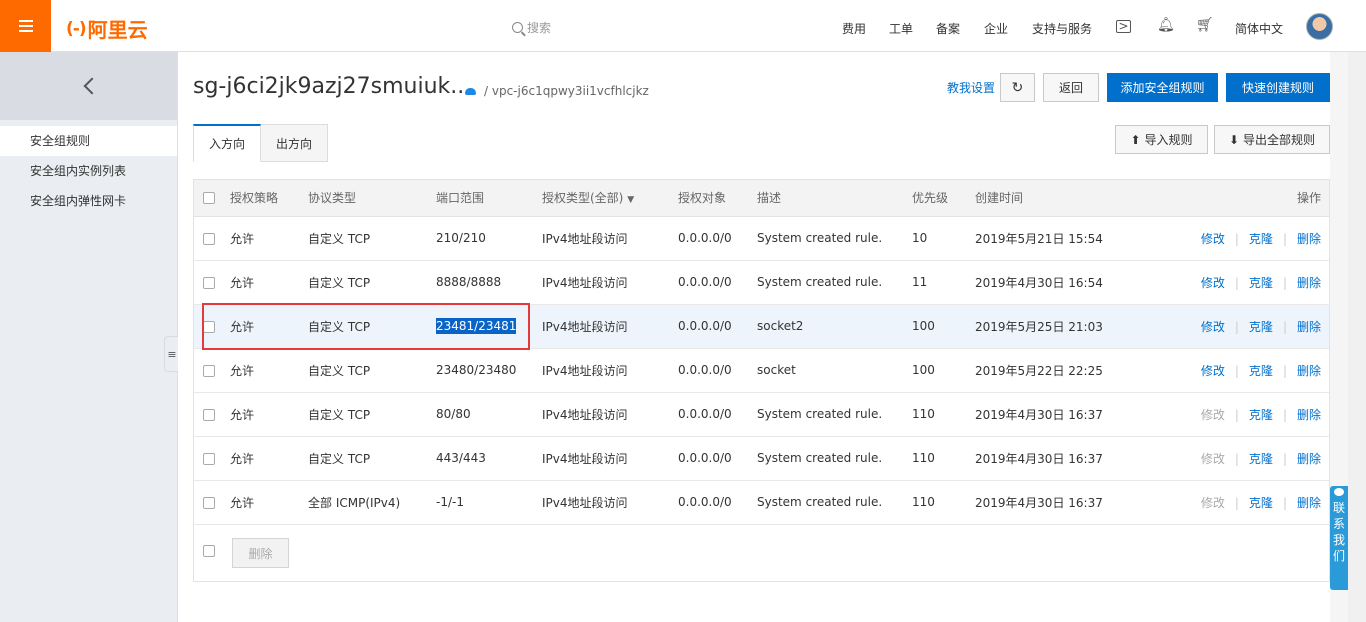  I want to click on chat-icon, so click(1339, 492).